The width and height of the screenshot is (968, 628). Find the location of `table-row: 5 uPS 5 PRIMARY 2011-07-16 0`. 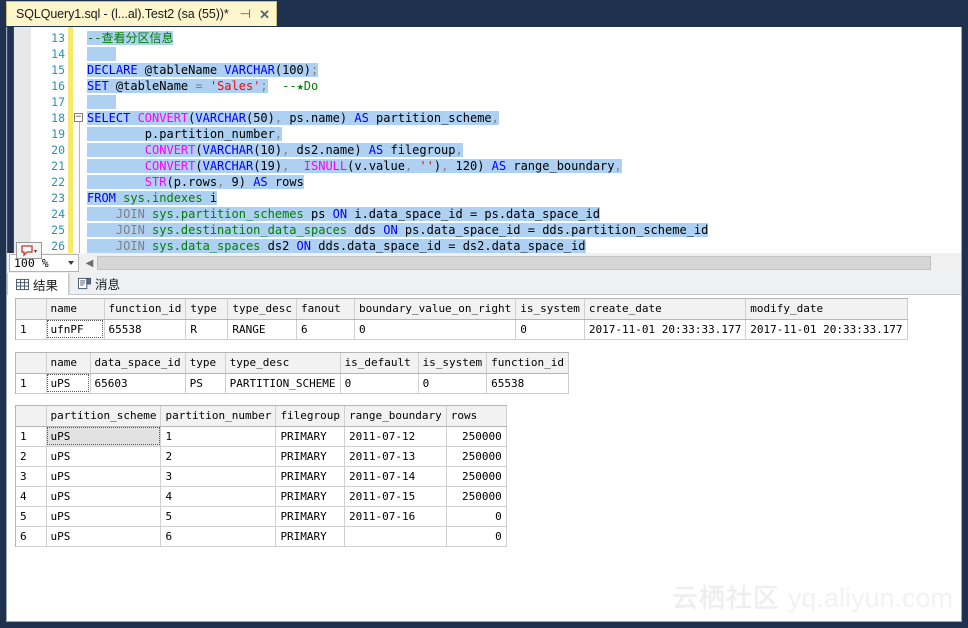

table-row: 5 uPS 5 PRIMARY 2011-07-16 0 is located at coordinates (261, 516).